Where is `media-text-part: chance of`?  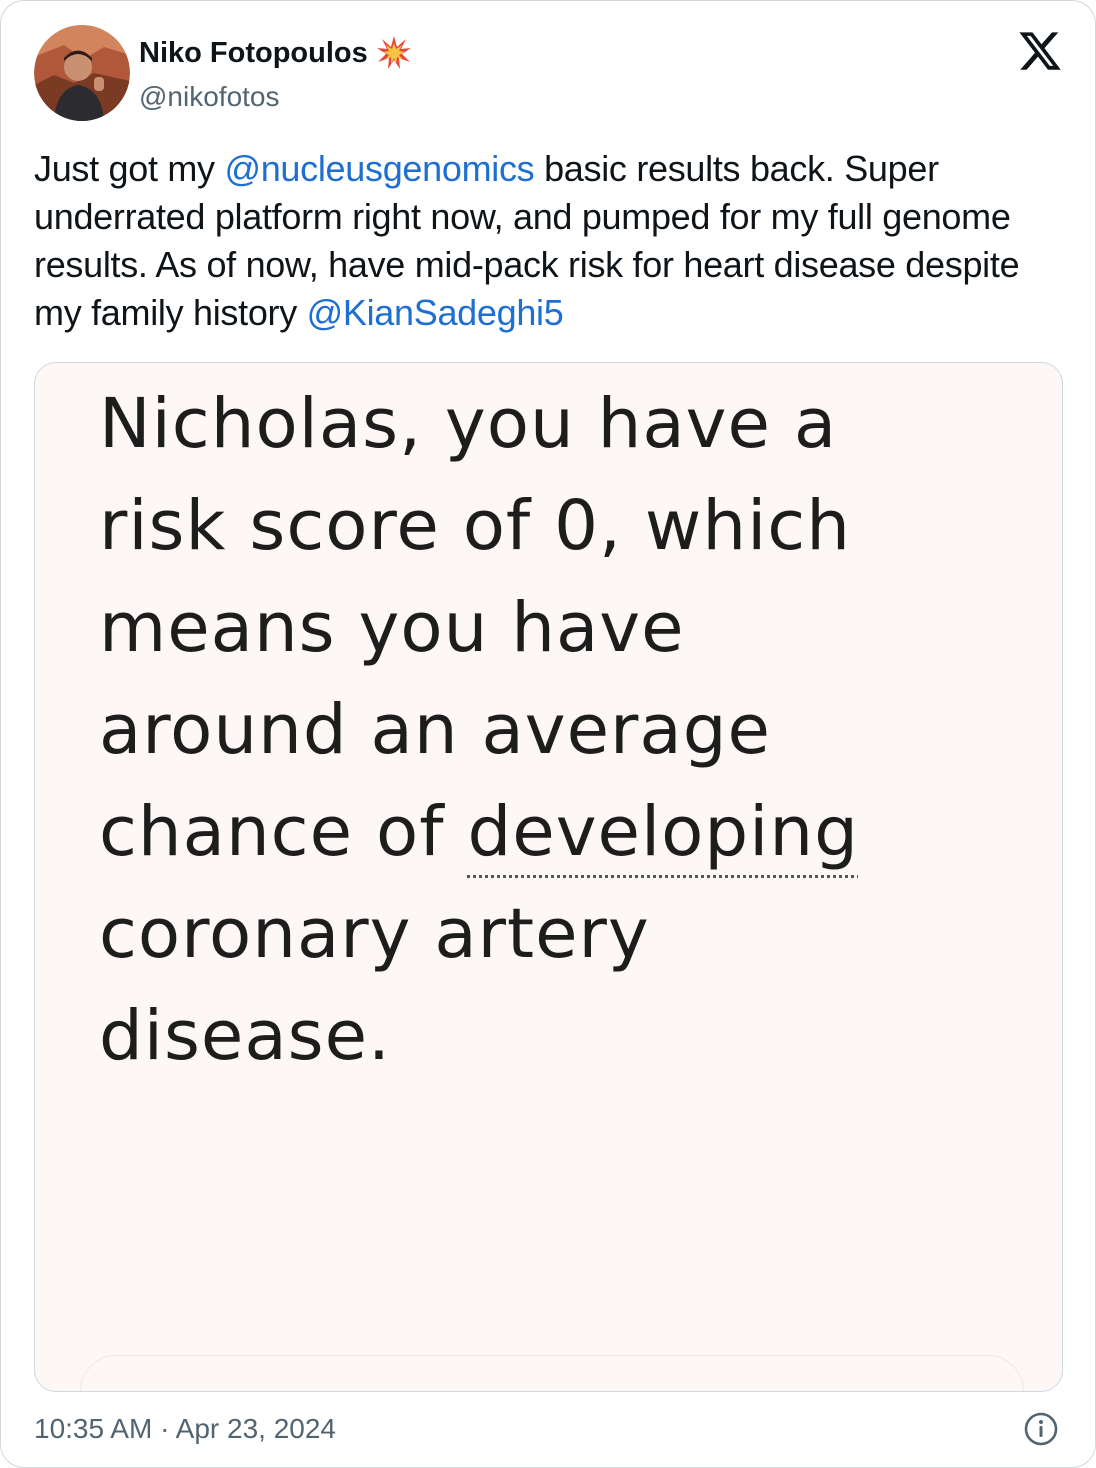 media-text-part: chance of is located at coordinates (283, 832).